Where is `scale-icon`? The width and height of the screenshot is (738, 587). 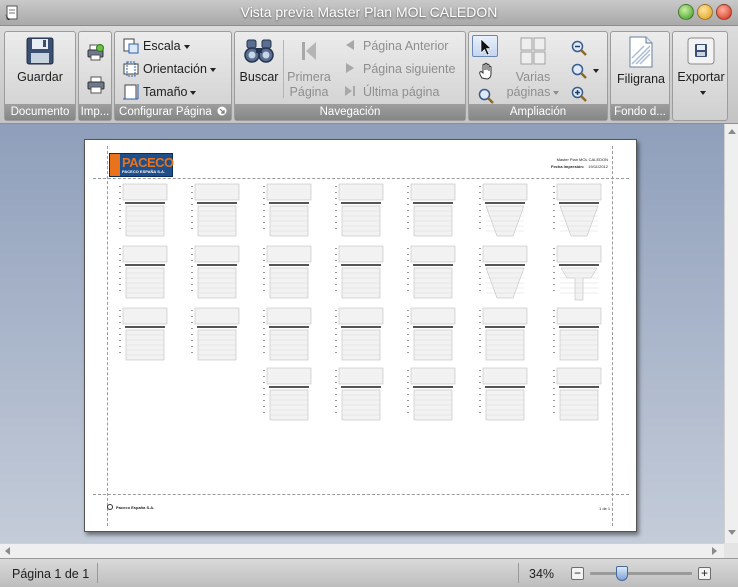
scale-icon is located at coordinates (131, 46).